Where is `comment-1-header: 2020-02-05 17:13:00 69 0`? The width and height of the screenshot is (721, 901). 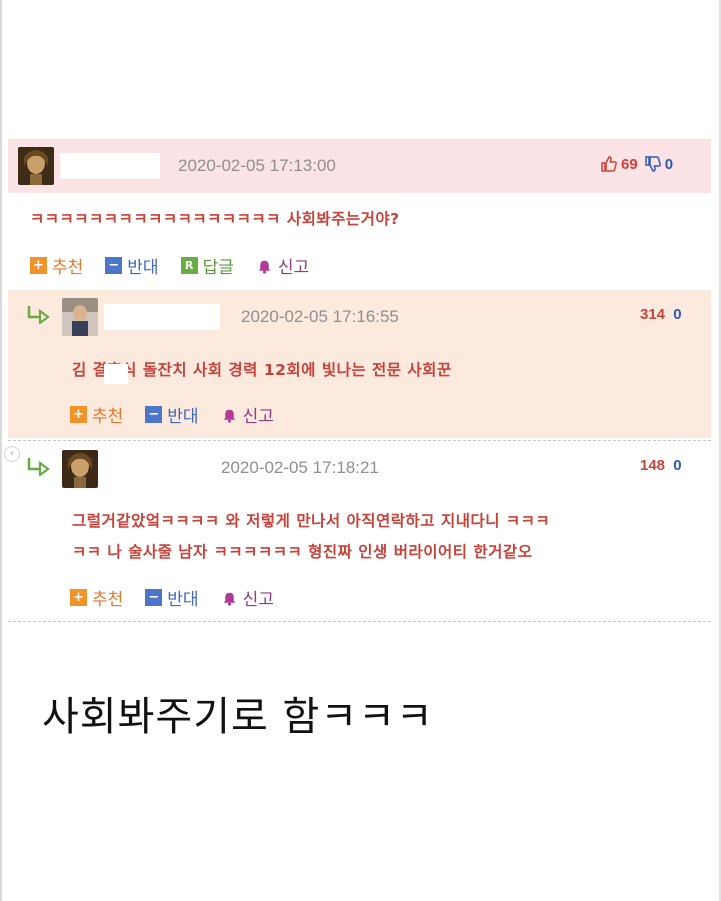 comment-1-header: 2020-02-05 17:13:00 69 0 is located at coordinates (359, 166).